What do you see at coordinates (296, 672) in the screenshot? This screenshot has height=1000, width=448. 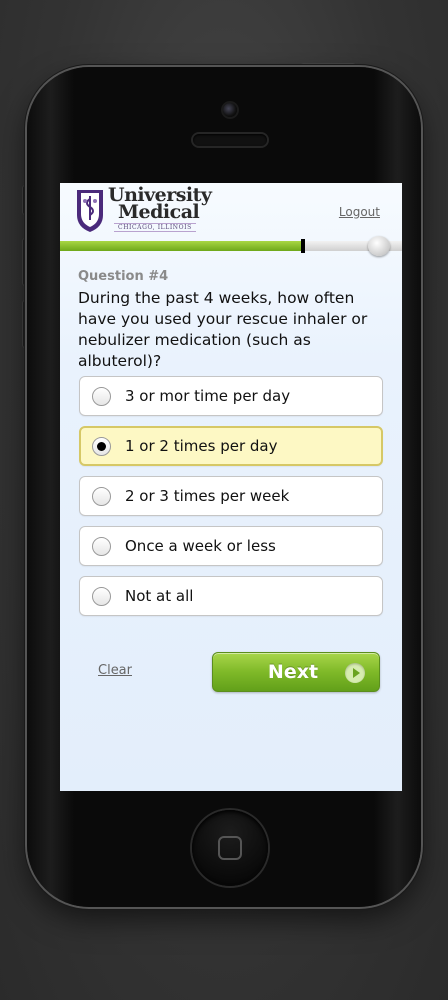 I see `next-button: Next` at bounding box center [296, 672].